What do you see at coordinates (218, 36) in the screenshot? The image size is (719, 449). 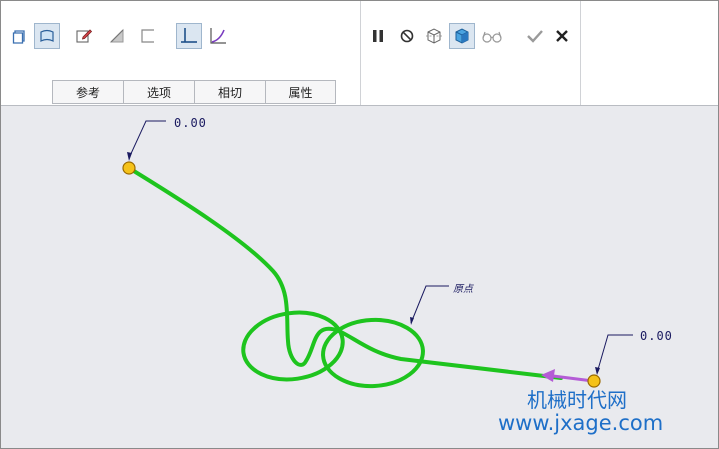 I see `curvature-icon` at bounding box center [218, 36].